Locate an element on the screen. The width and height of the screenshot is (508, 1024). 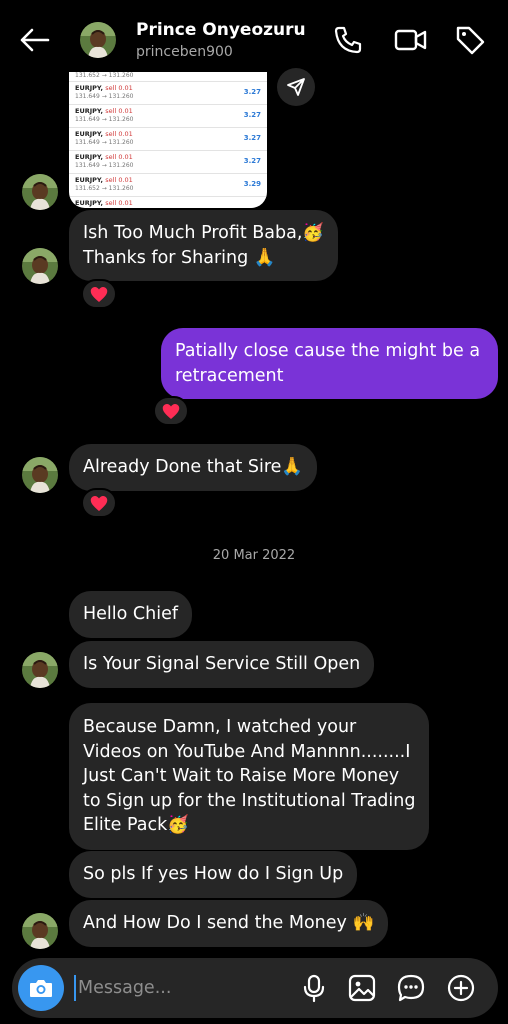
chat-header: Prince Onyeozuru princeben900 is located at coordinates (254, 40).